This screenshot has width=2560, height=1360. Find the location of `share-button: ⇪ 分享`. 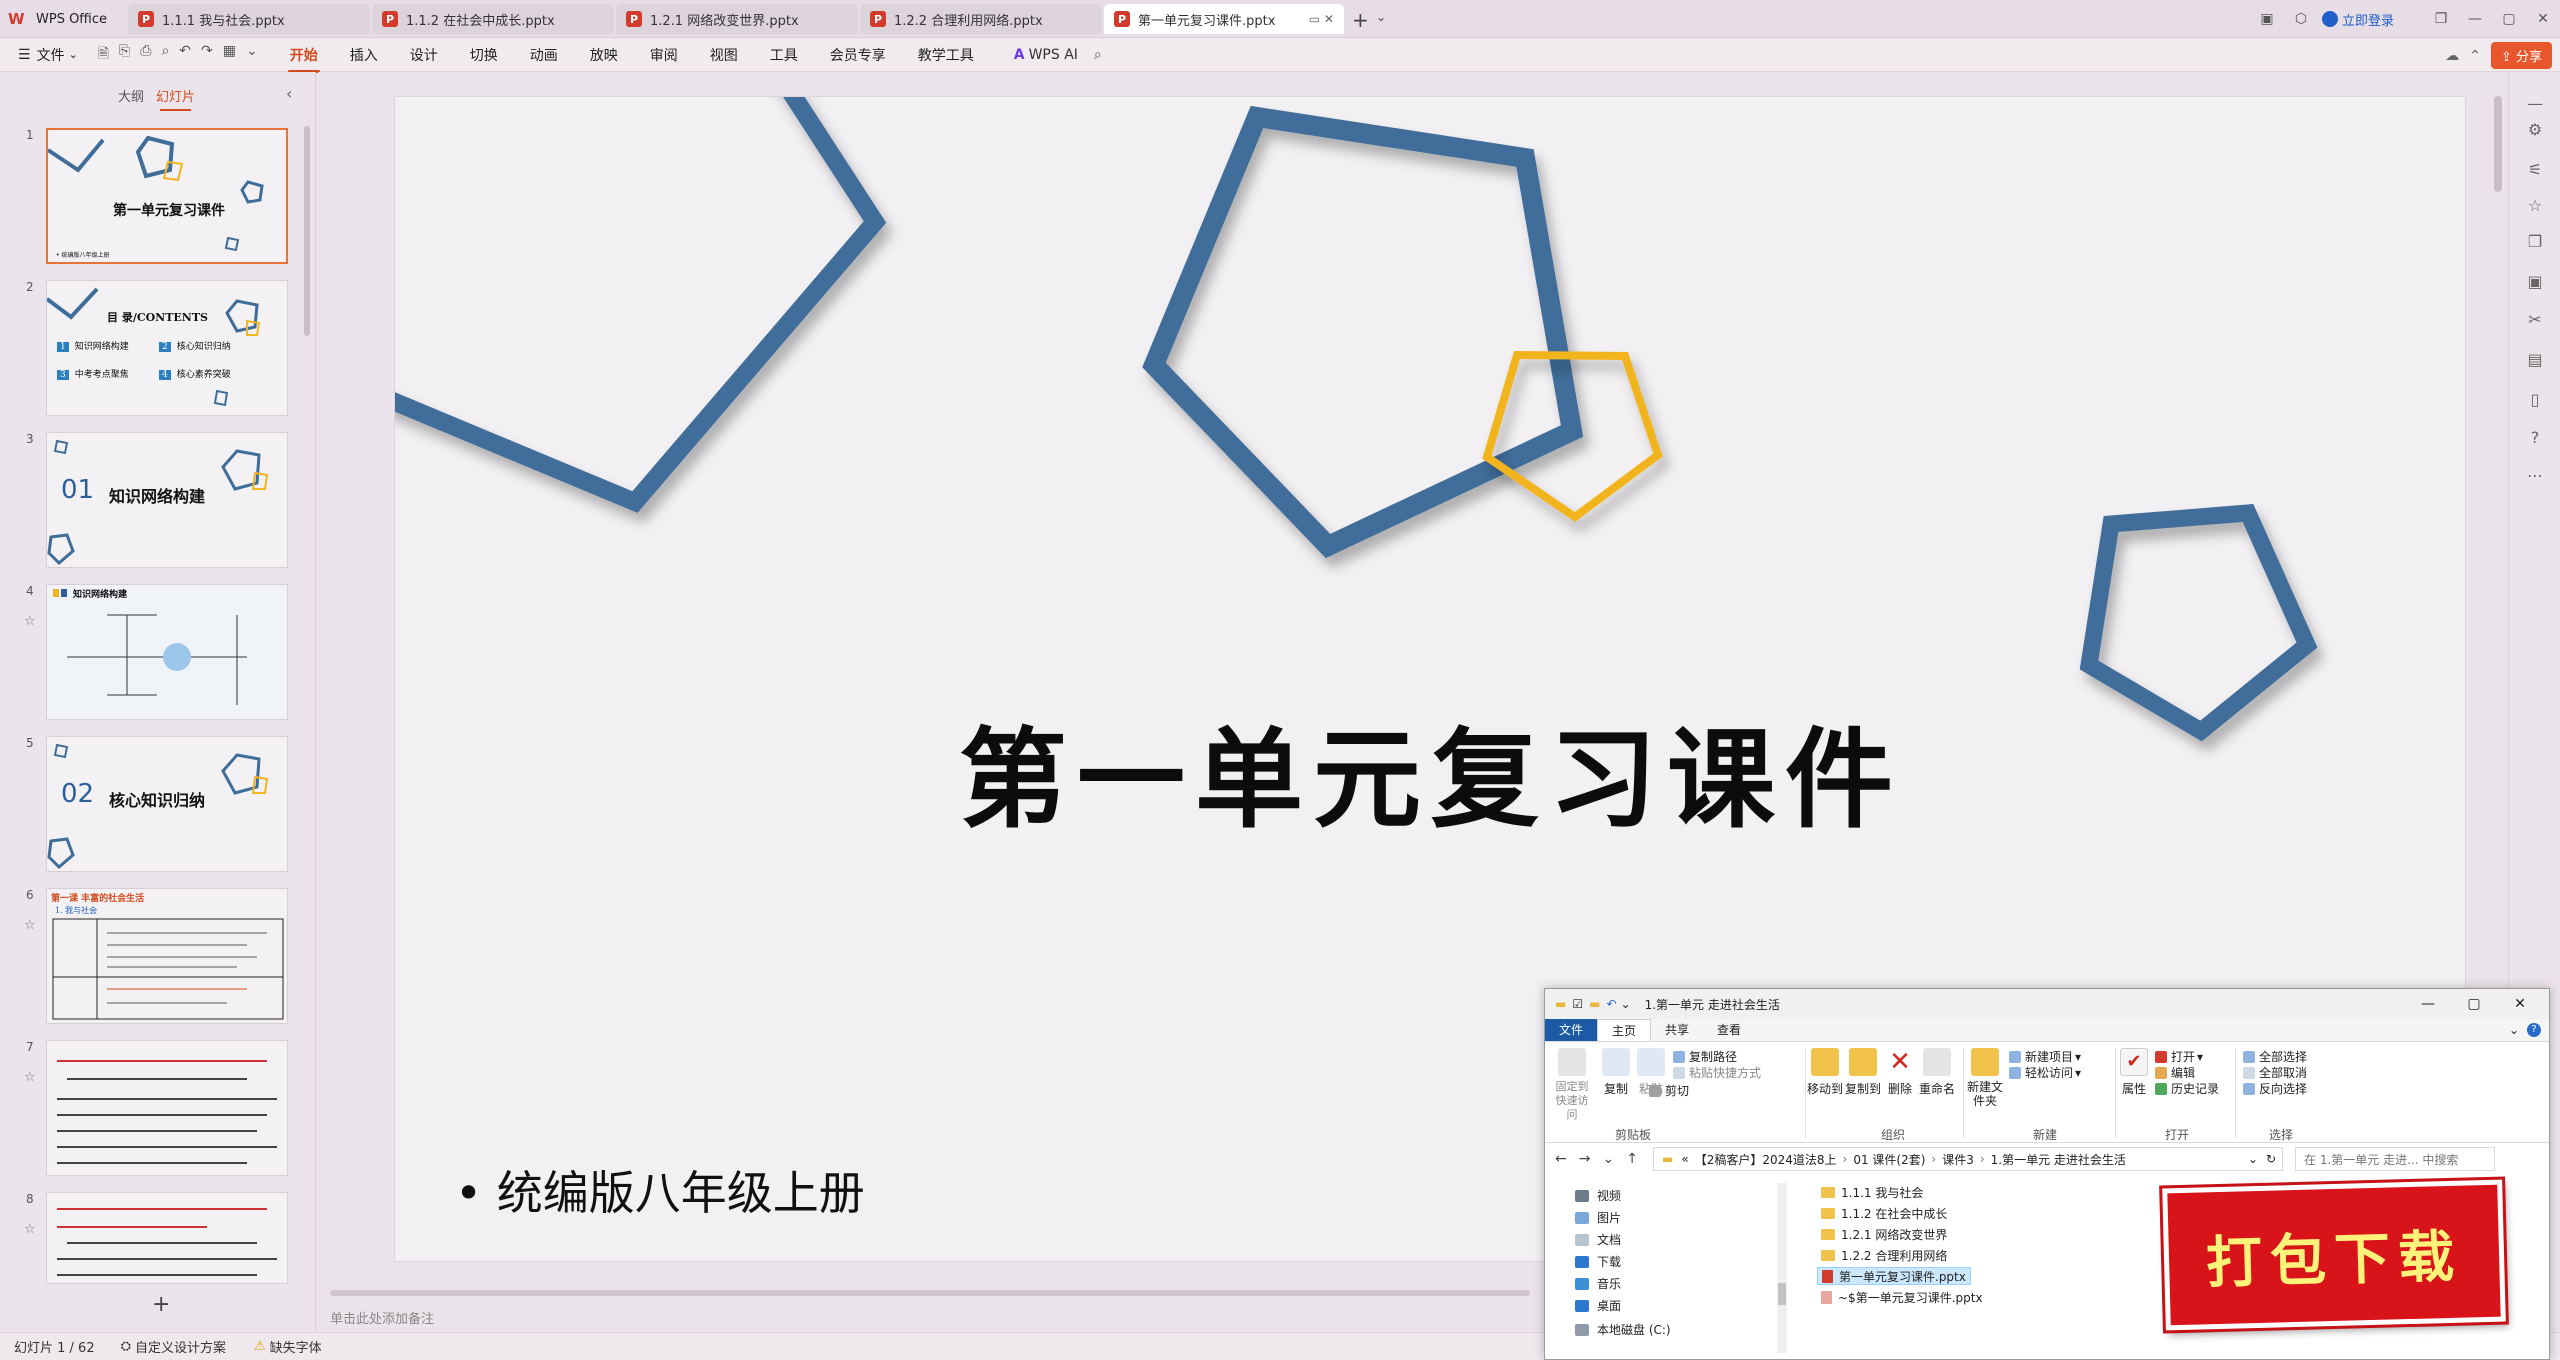

share-button: ⇪ 分享 is located at coordinates (2521, 55).